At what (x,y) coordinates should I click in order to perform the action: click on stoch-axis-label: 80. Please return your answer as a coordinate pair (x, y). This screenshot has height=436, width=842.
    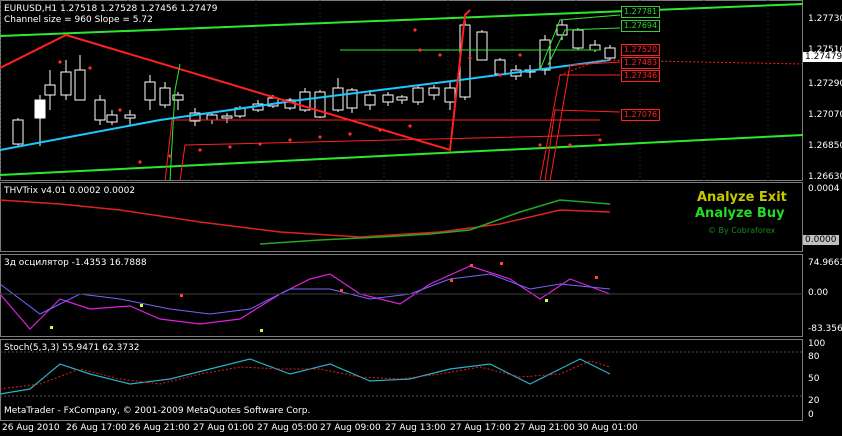
    Looking at the image, I should click on (814, 357).